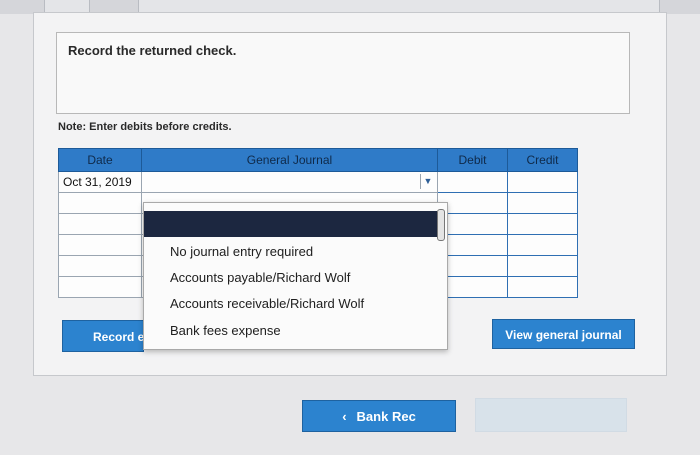 The width and height of the screenshot is (700, 455). I want to click on dropdown-highlighted-option, so click(290, 224).